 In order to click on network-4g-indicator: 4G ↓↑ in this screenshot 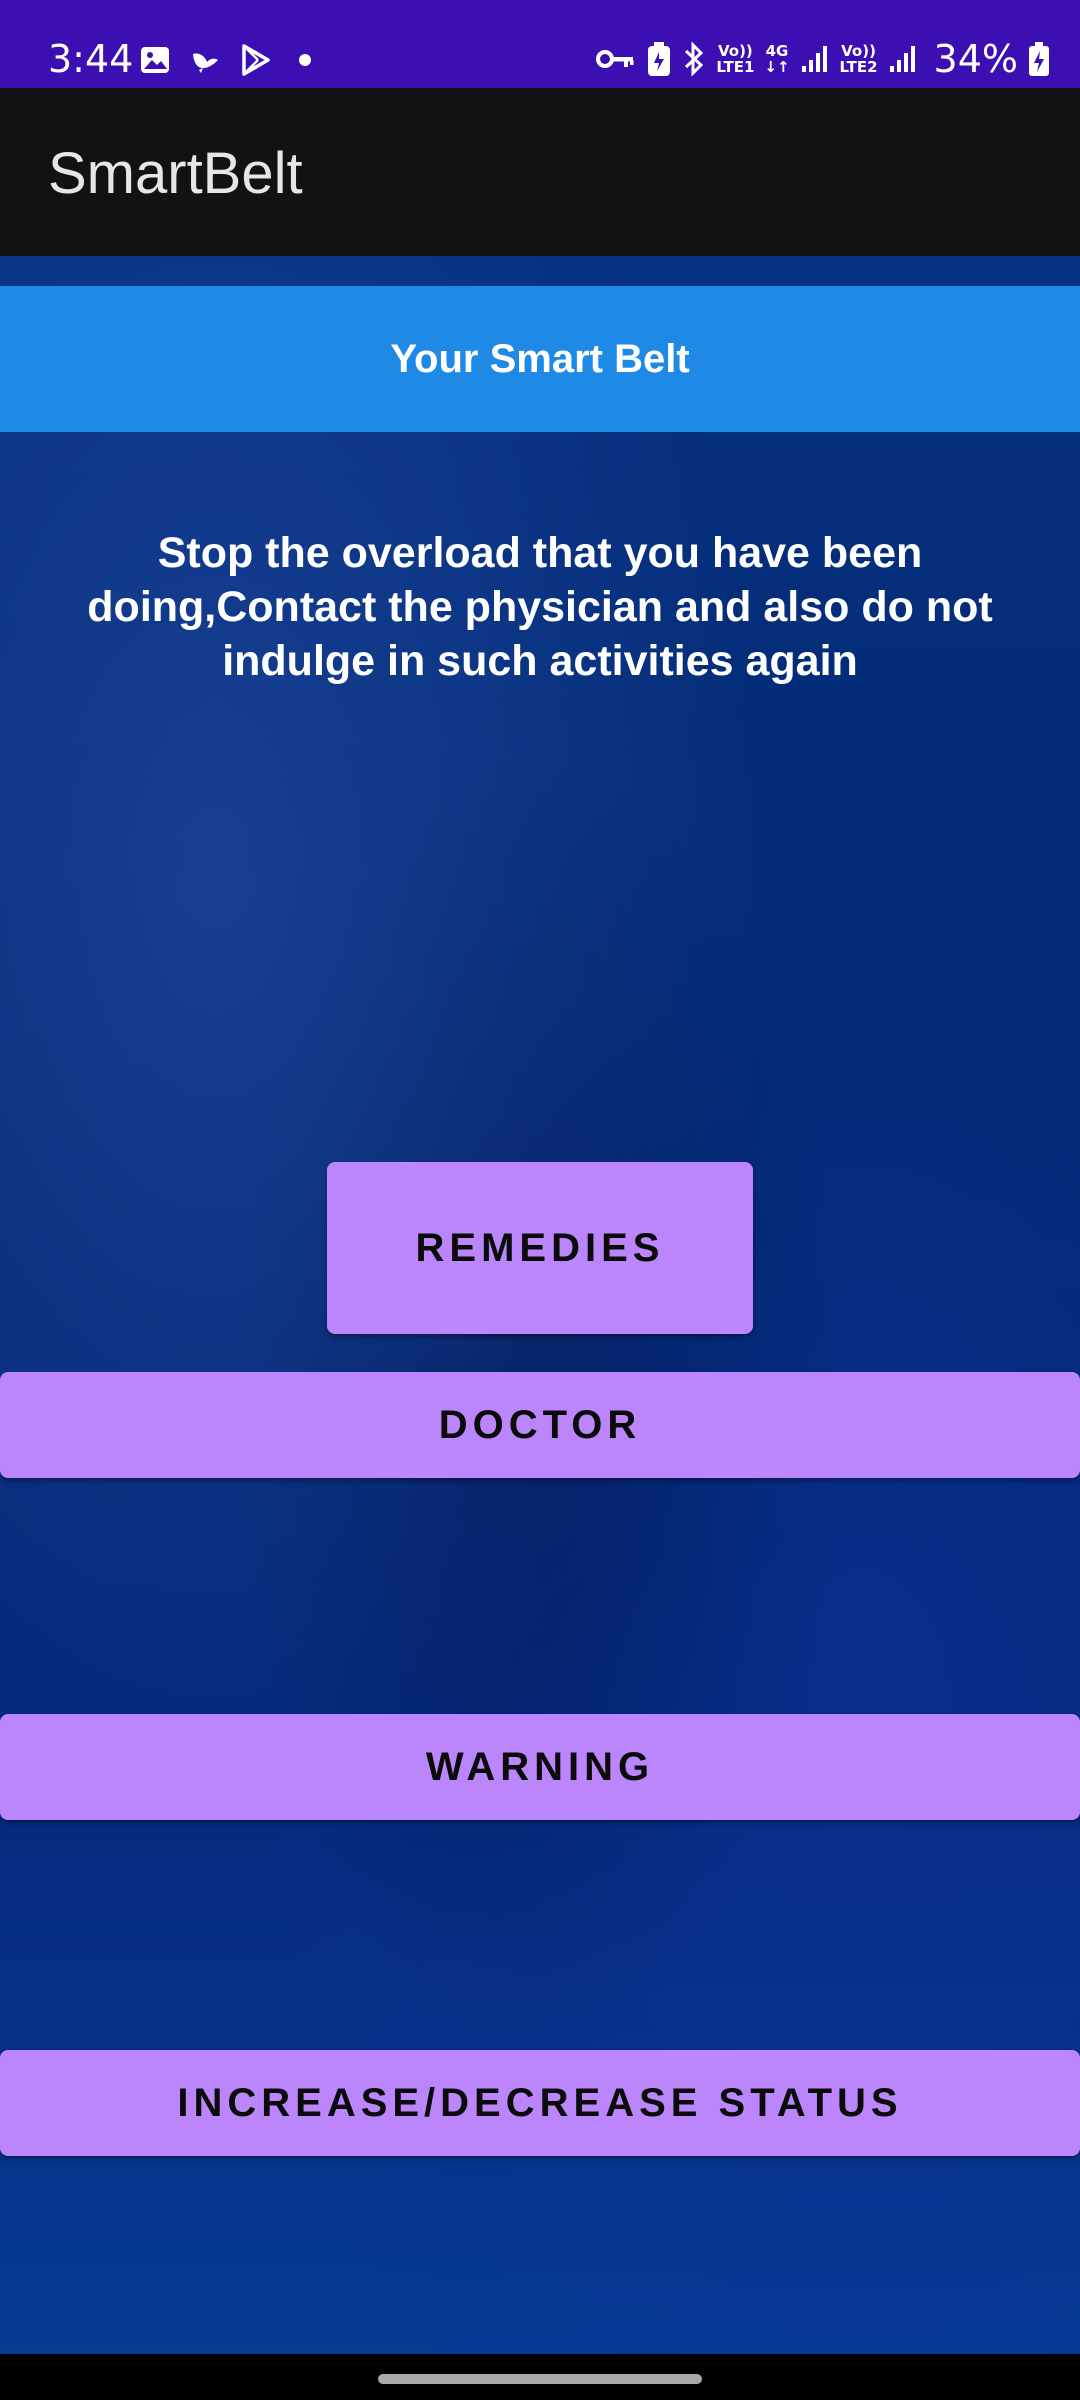, I will do `click(777, 59)`.